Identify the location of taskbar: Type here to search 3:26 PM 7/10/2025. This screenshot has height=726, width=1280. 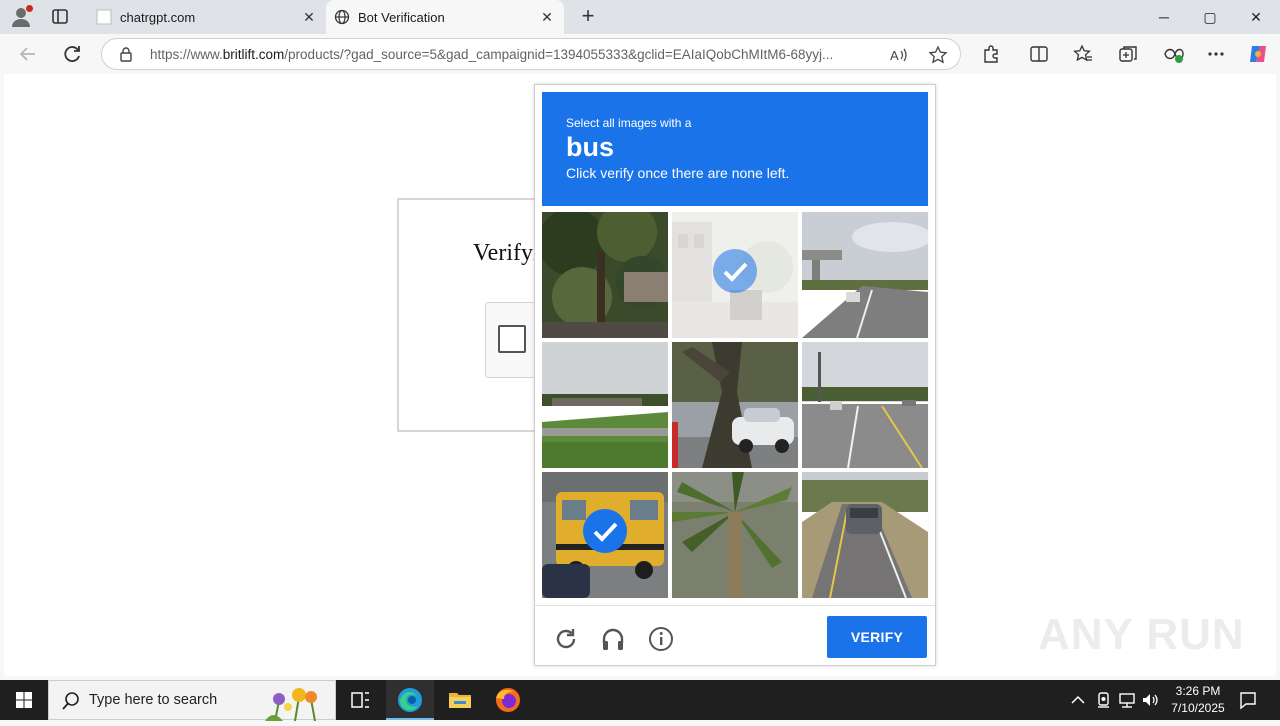
(640, 701).